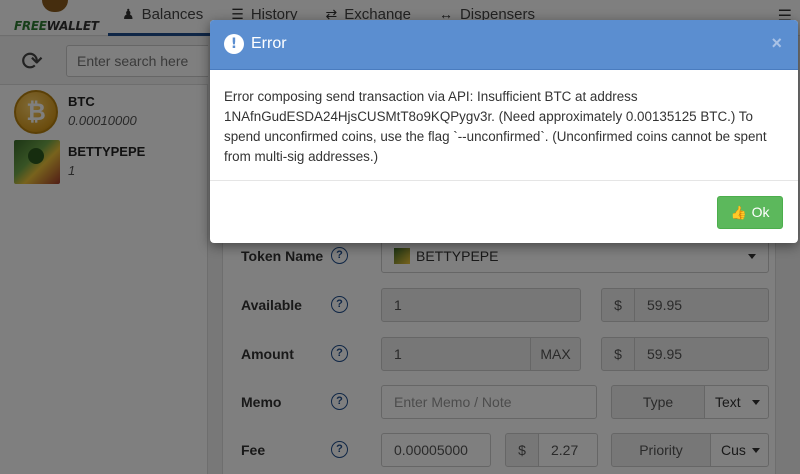  I want to click on exclamation-circle-icon: !, so click(234, 44).